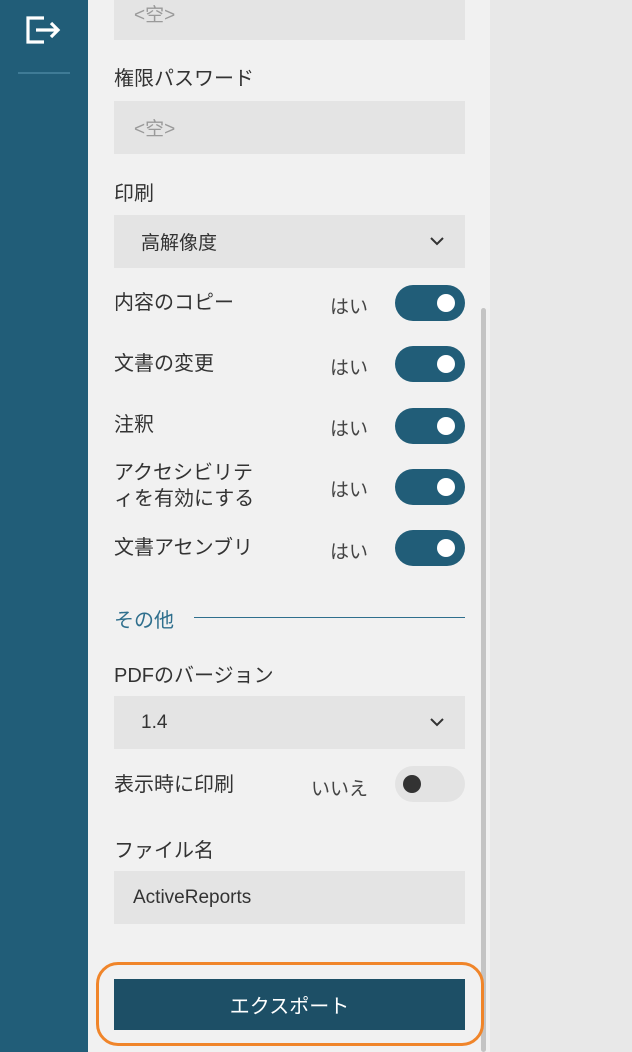  What do you see at coordinates (289, 722) in the screenshot?
I see `pdf-version-select: 1.4` at bounding box center [289, 722].